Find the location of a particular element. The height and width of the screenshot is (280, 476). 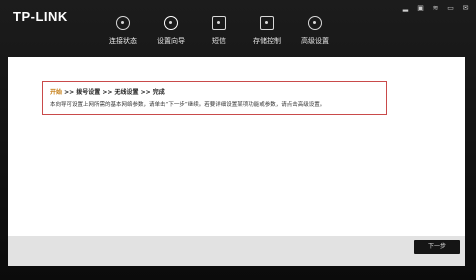

wizard-steps: 开始 >> 拨号设置 >> 无线设置 >> 完成 is located at coordinates (107, 91).